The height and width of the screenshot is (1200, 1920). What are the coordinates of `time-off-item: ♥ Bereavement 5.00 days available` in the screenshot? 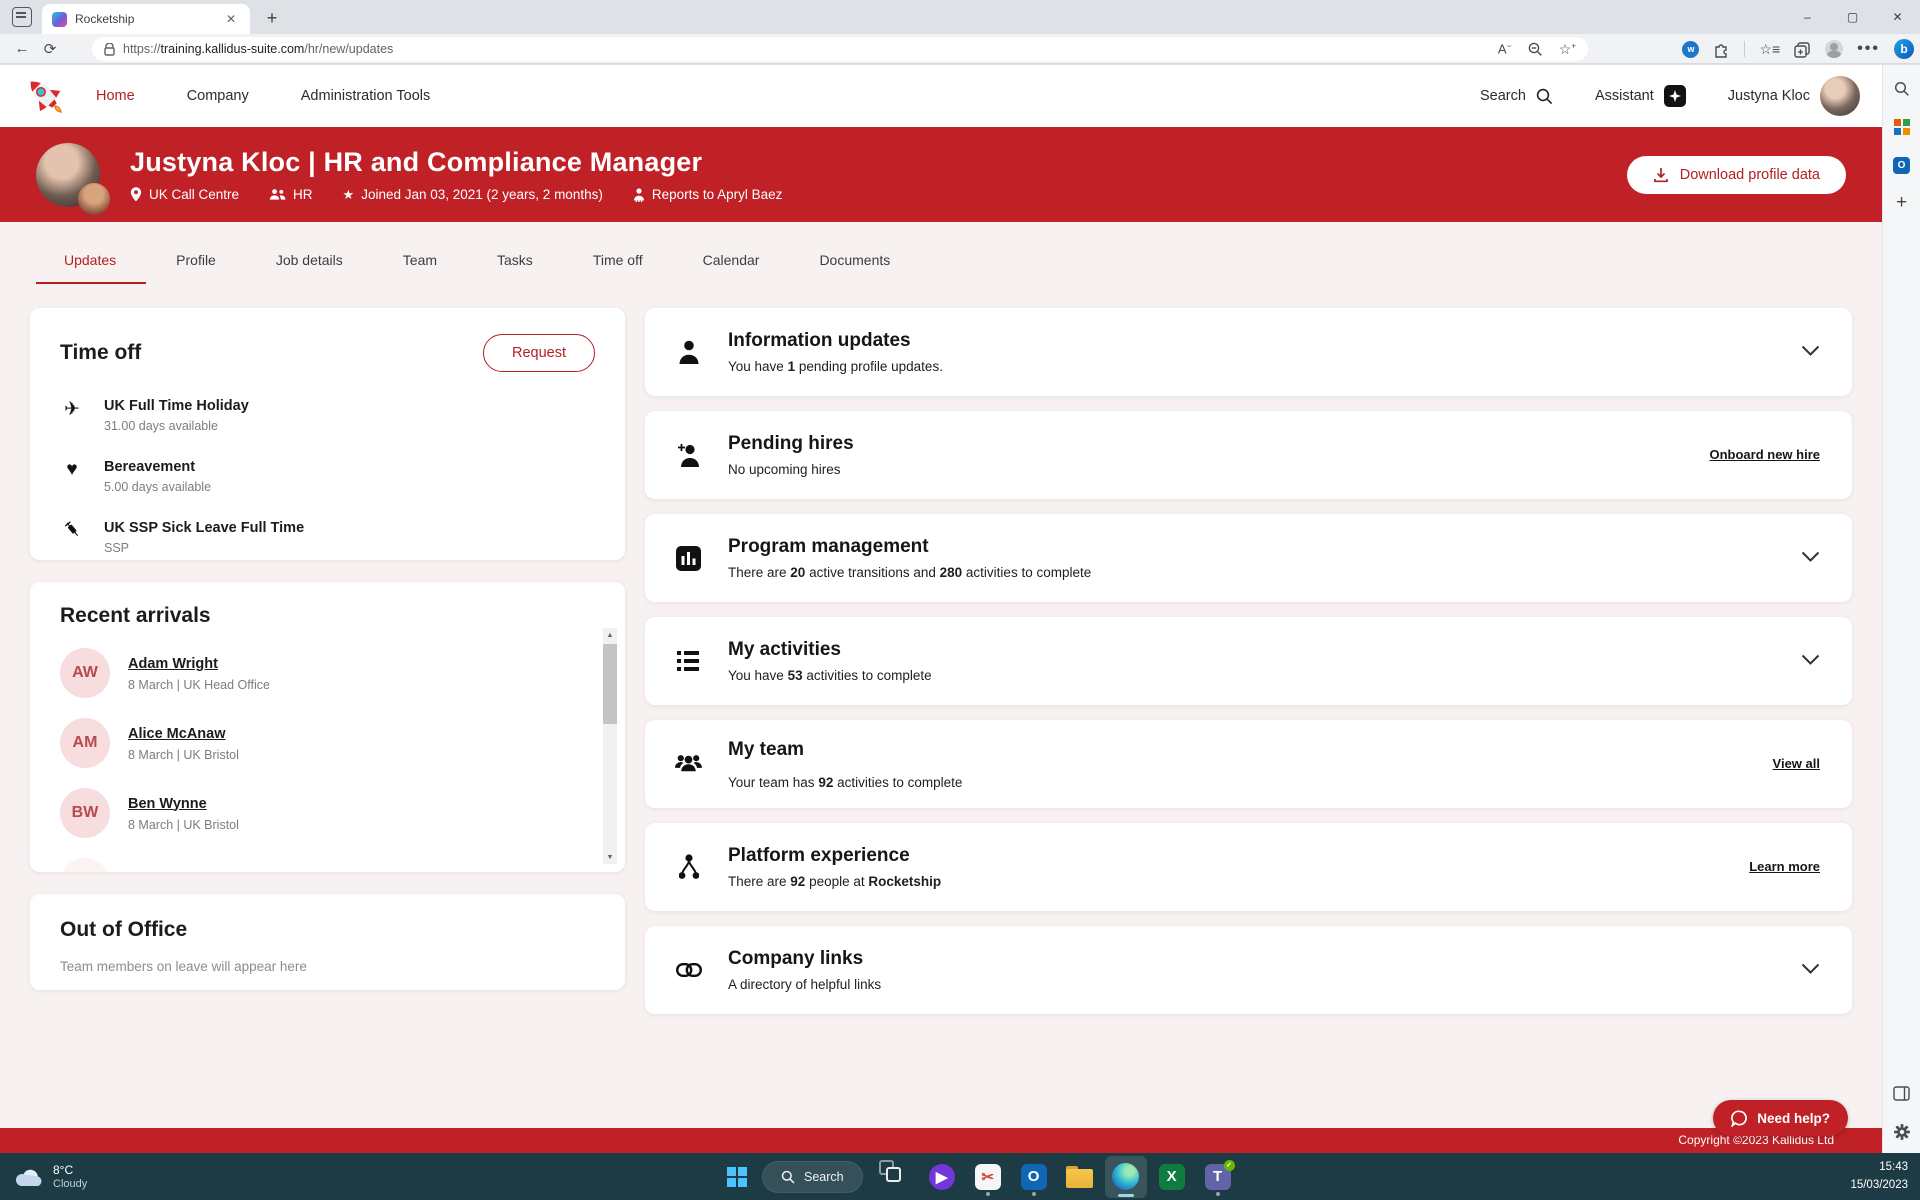 It's located at (327, 476).